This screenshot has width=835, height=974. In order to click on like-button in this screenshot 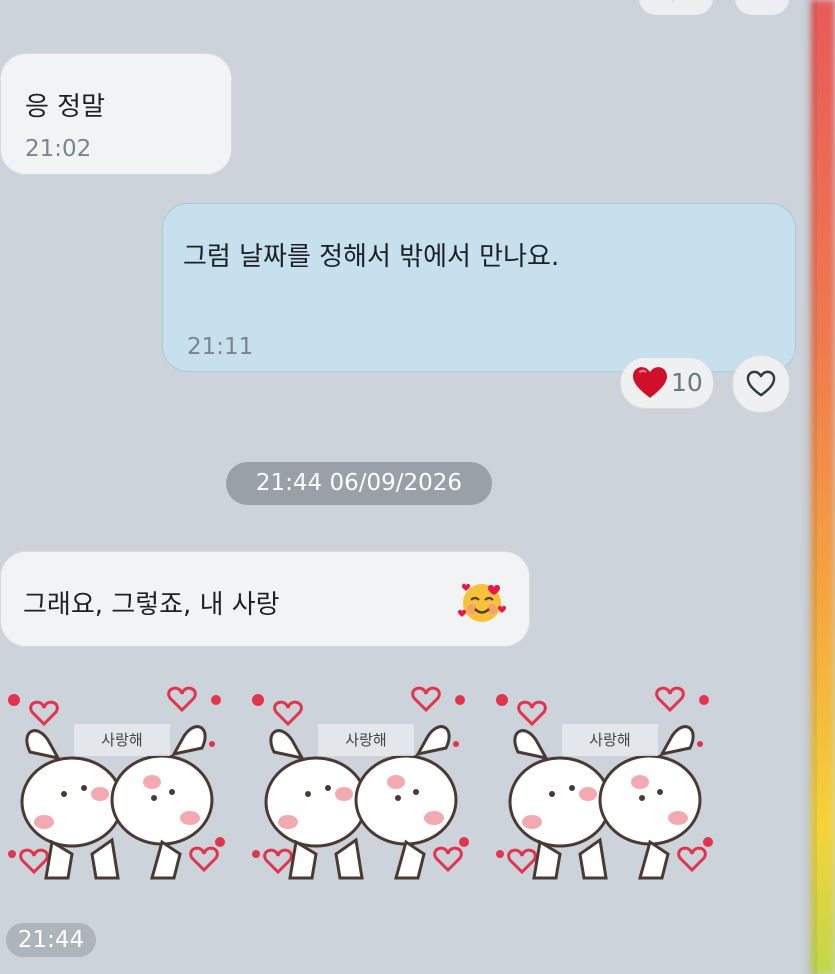, I will do `click(761, 384)`.